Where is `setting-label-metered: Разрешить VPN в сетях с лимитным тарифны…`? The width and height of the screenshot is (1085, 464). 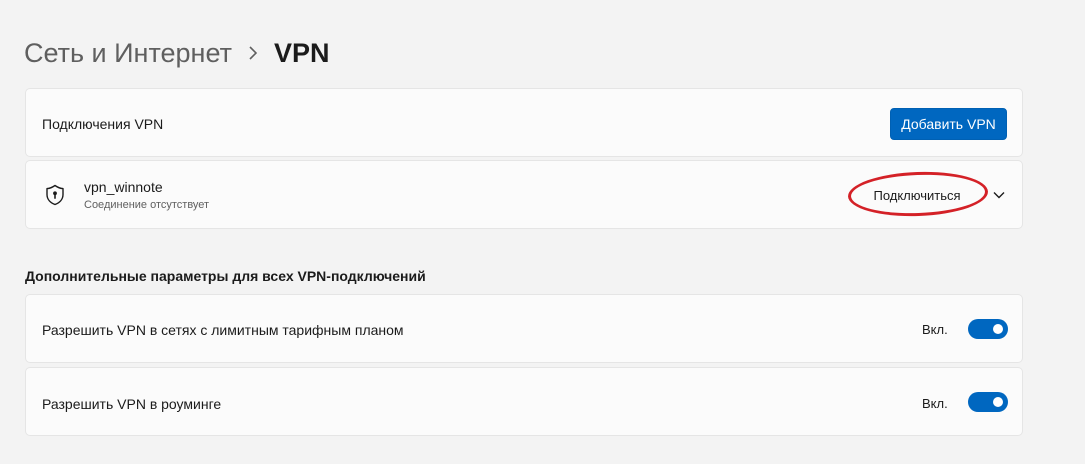 setting-label-metered: Разрешить VPN в сетях с лимитным тарифны… is located at coordinates (223, 330).